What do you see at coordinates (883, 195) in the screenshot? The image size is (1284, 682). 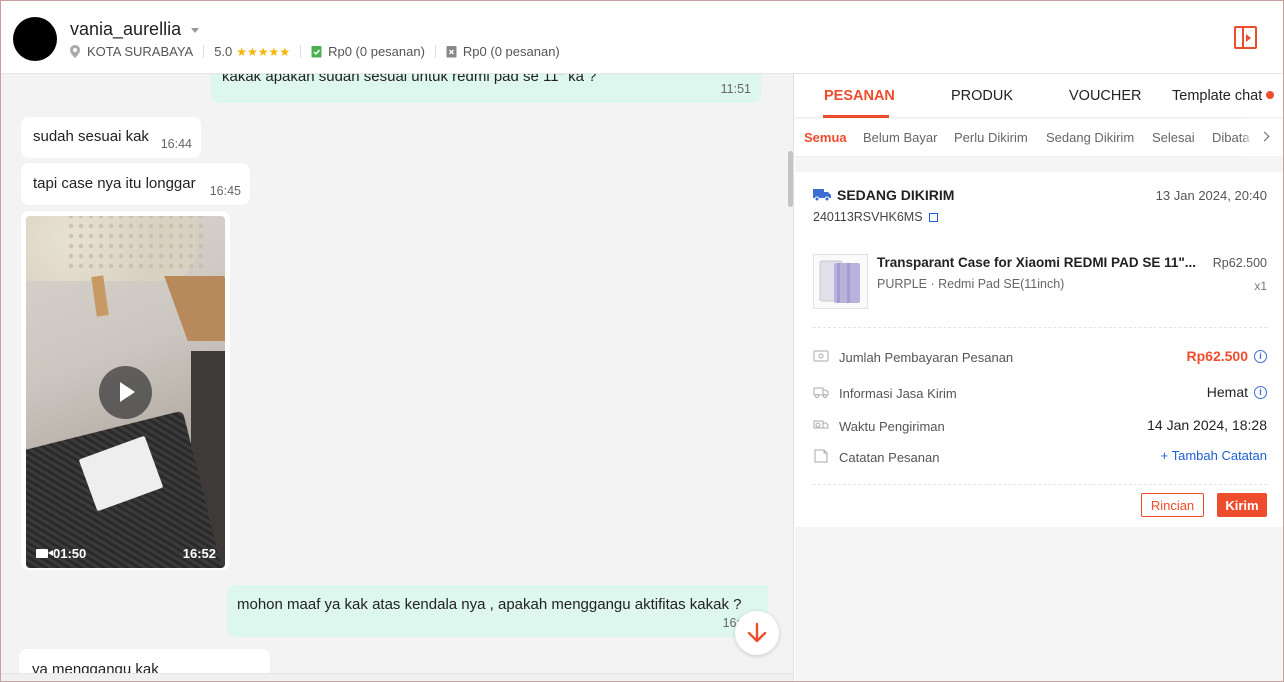 I see `order-status: SEDANG DIKIRIM` at bounding box center [883, 195].